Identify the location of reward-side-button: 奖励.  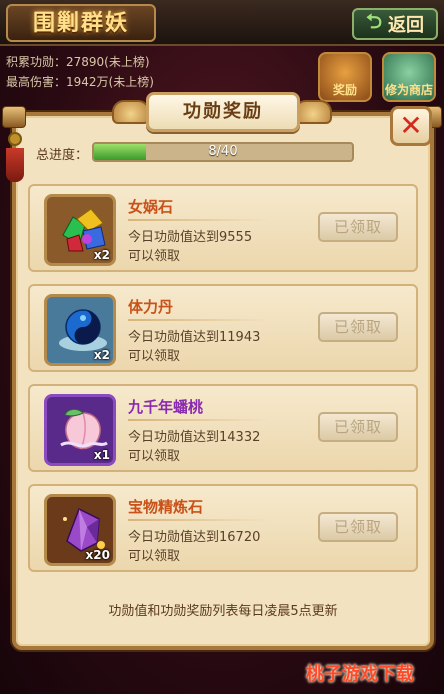
(345, 77).